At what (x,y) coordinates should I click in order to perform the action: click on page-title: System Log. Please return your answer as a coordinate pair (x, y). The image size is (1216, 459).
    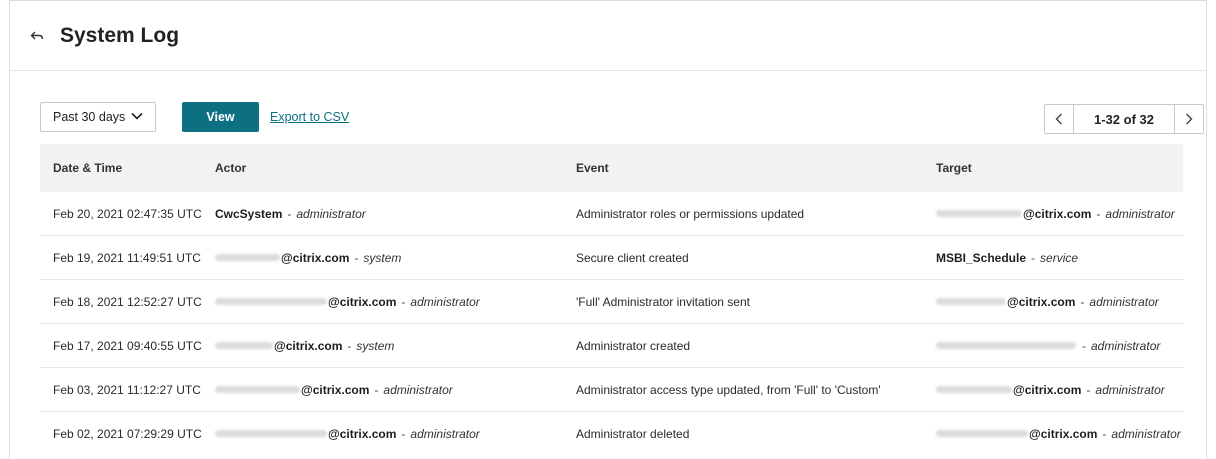
    Looking at the image, I should click on (120, 35).